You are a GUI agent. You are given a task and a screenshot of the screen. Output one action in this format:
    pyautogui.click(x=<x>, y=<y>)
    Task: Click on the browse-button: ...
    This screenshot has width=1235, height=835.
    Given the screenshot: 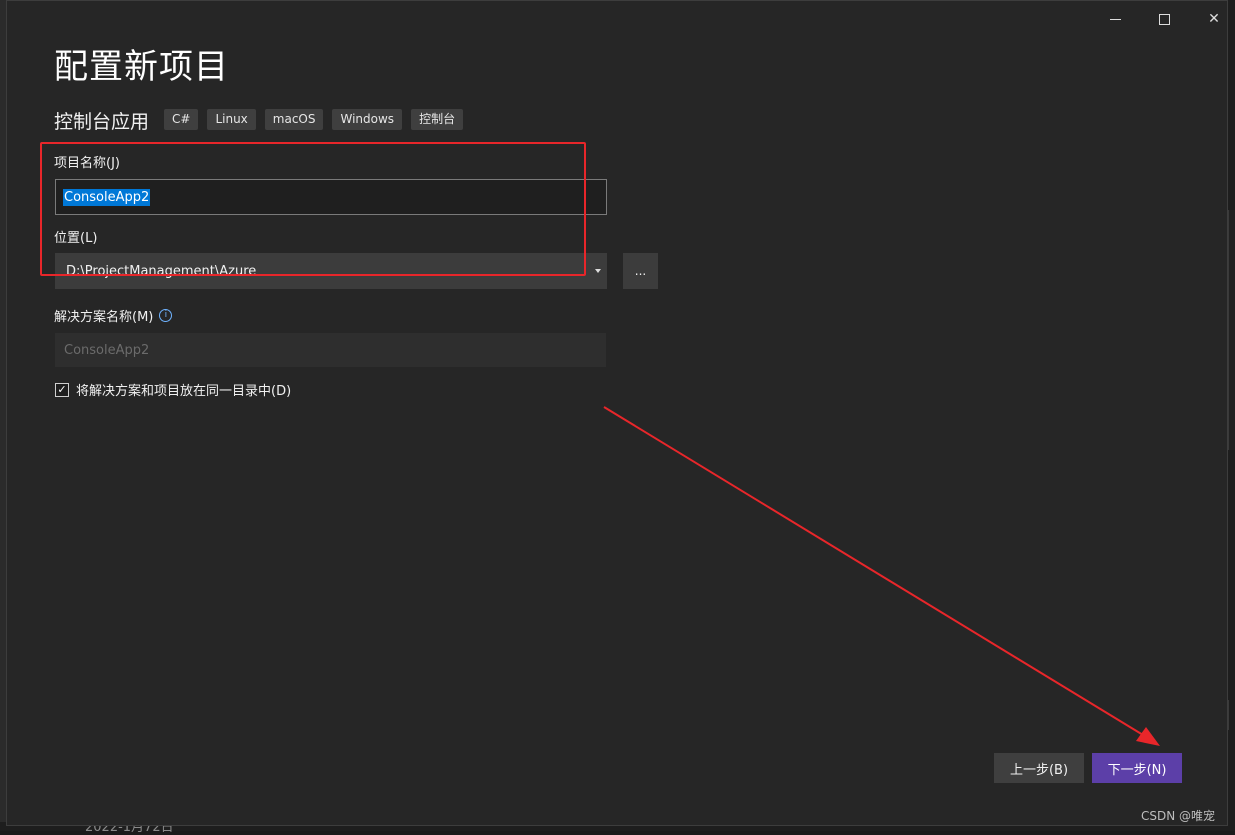 What is the action you would take?
    pyautogui.click(x=640, y=271)
    